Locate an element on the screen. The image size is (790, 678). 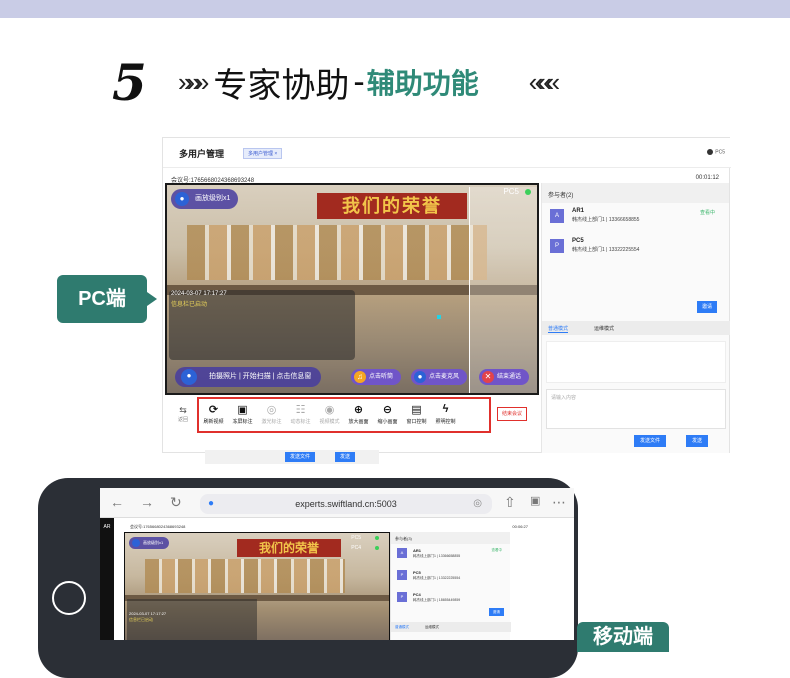
bottom-strip: 发送文件 发送 is located at coordinates (292, 457).